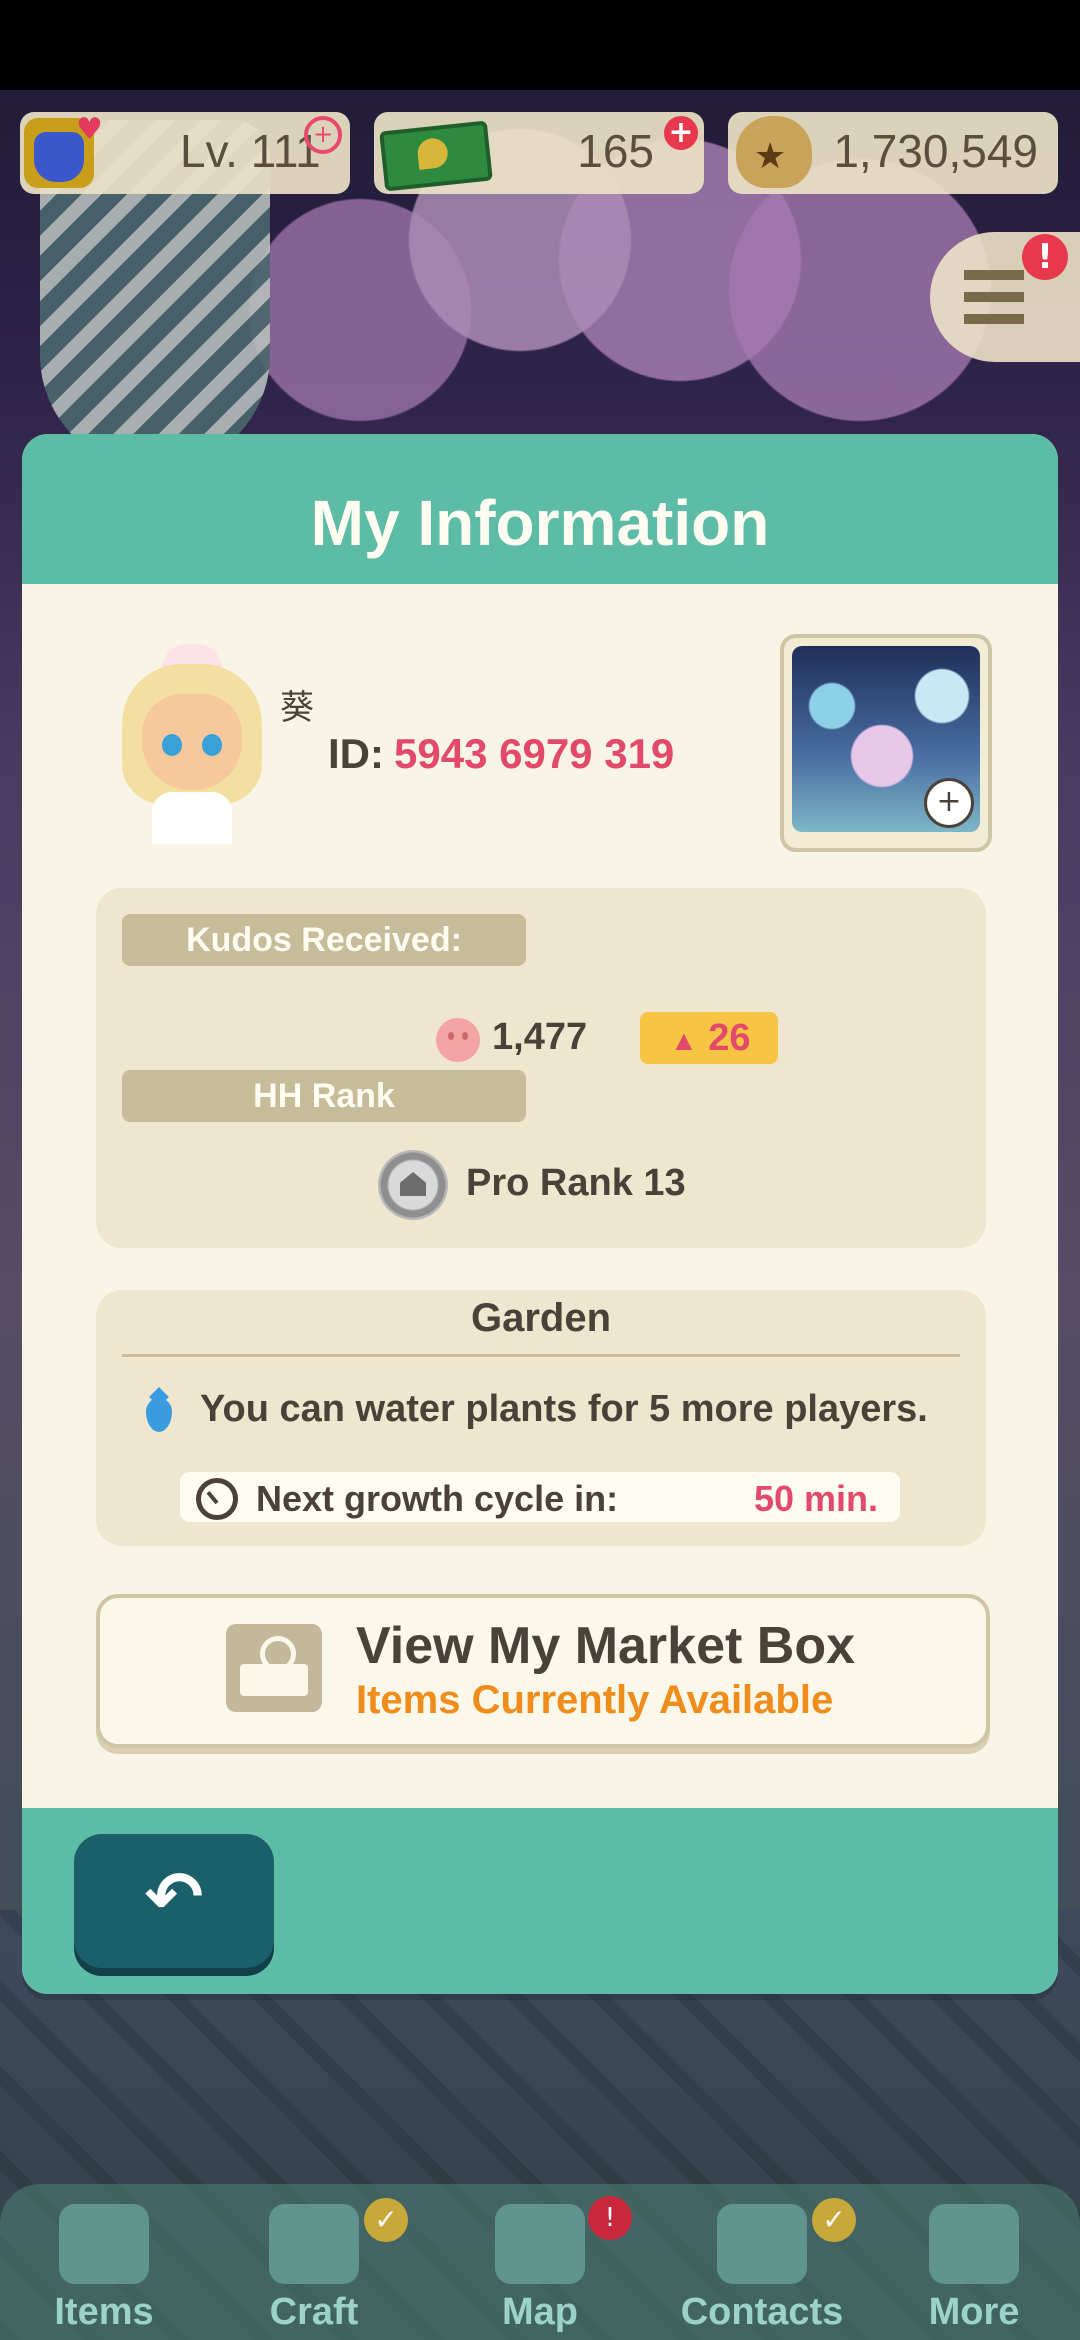 The width and height of the screenshot is (1080, 2340). Describe the element at coordinates (540, 2312) in the screenshot. I see `nav-label-map: Map` at that location.